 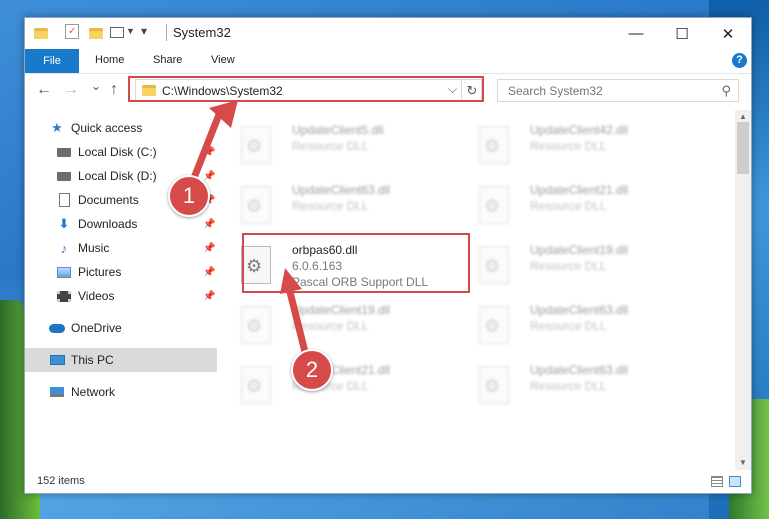 What do you see at coordinates (189, 196) in the screenshot?
I see `step-1-badge: 1` at bounding box center [189, 196].